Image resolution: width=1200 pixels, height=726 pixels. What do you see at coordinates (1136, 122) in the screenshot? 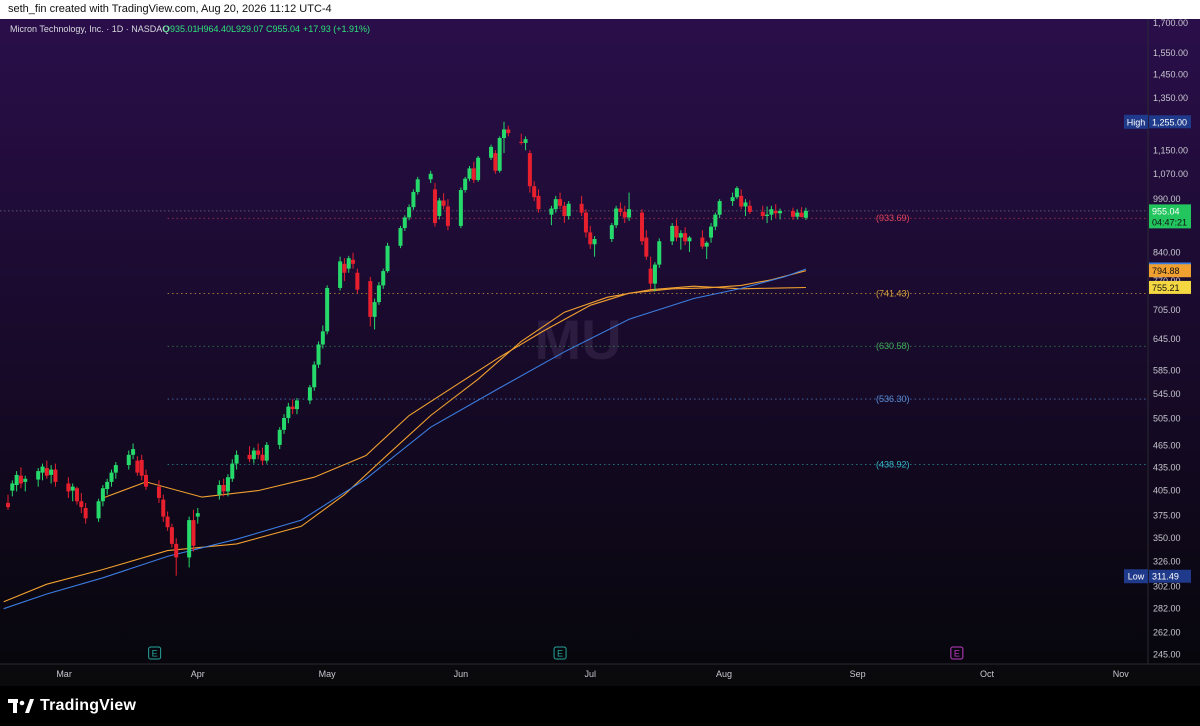
I see `price-label-tag-text: High` at bounding box center [1136, 122].